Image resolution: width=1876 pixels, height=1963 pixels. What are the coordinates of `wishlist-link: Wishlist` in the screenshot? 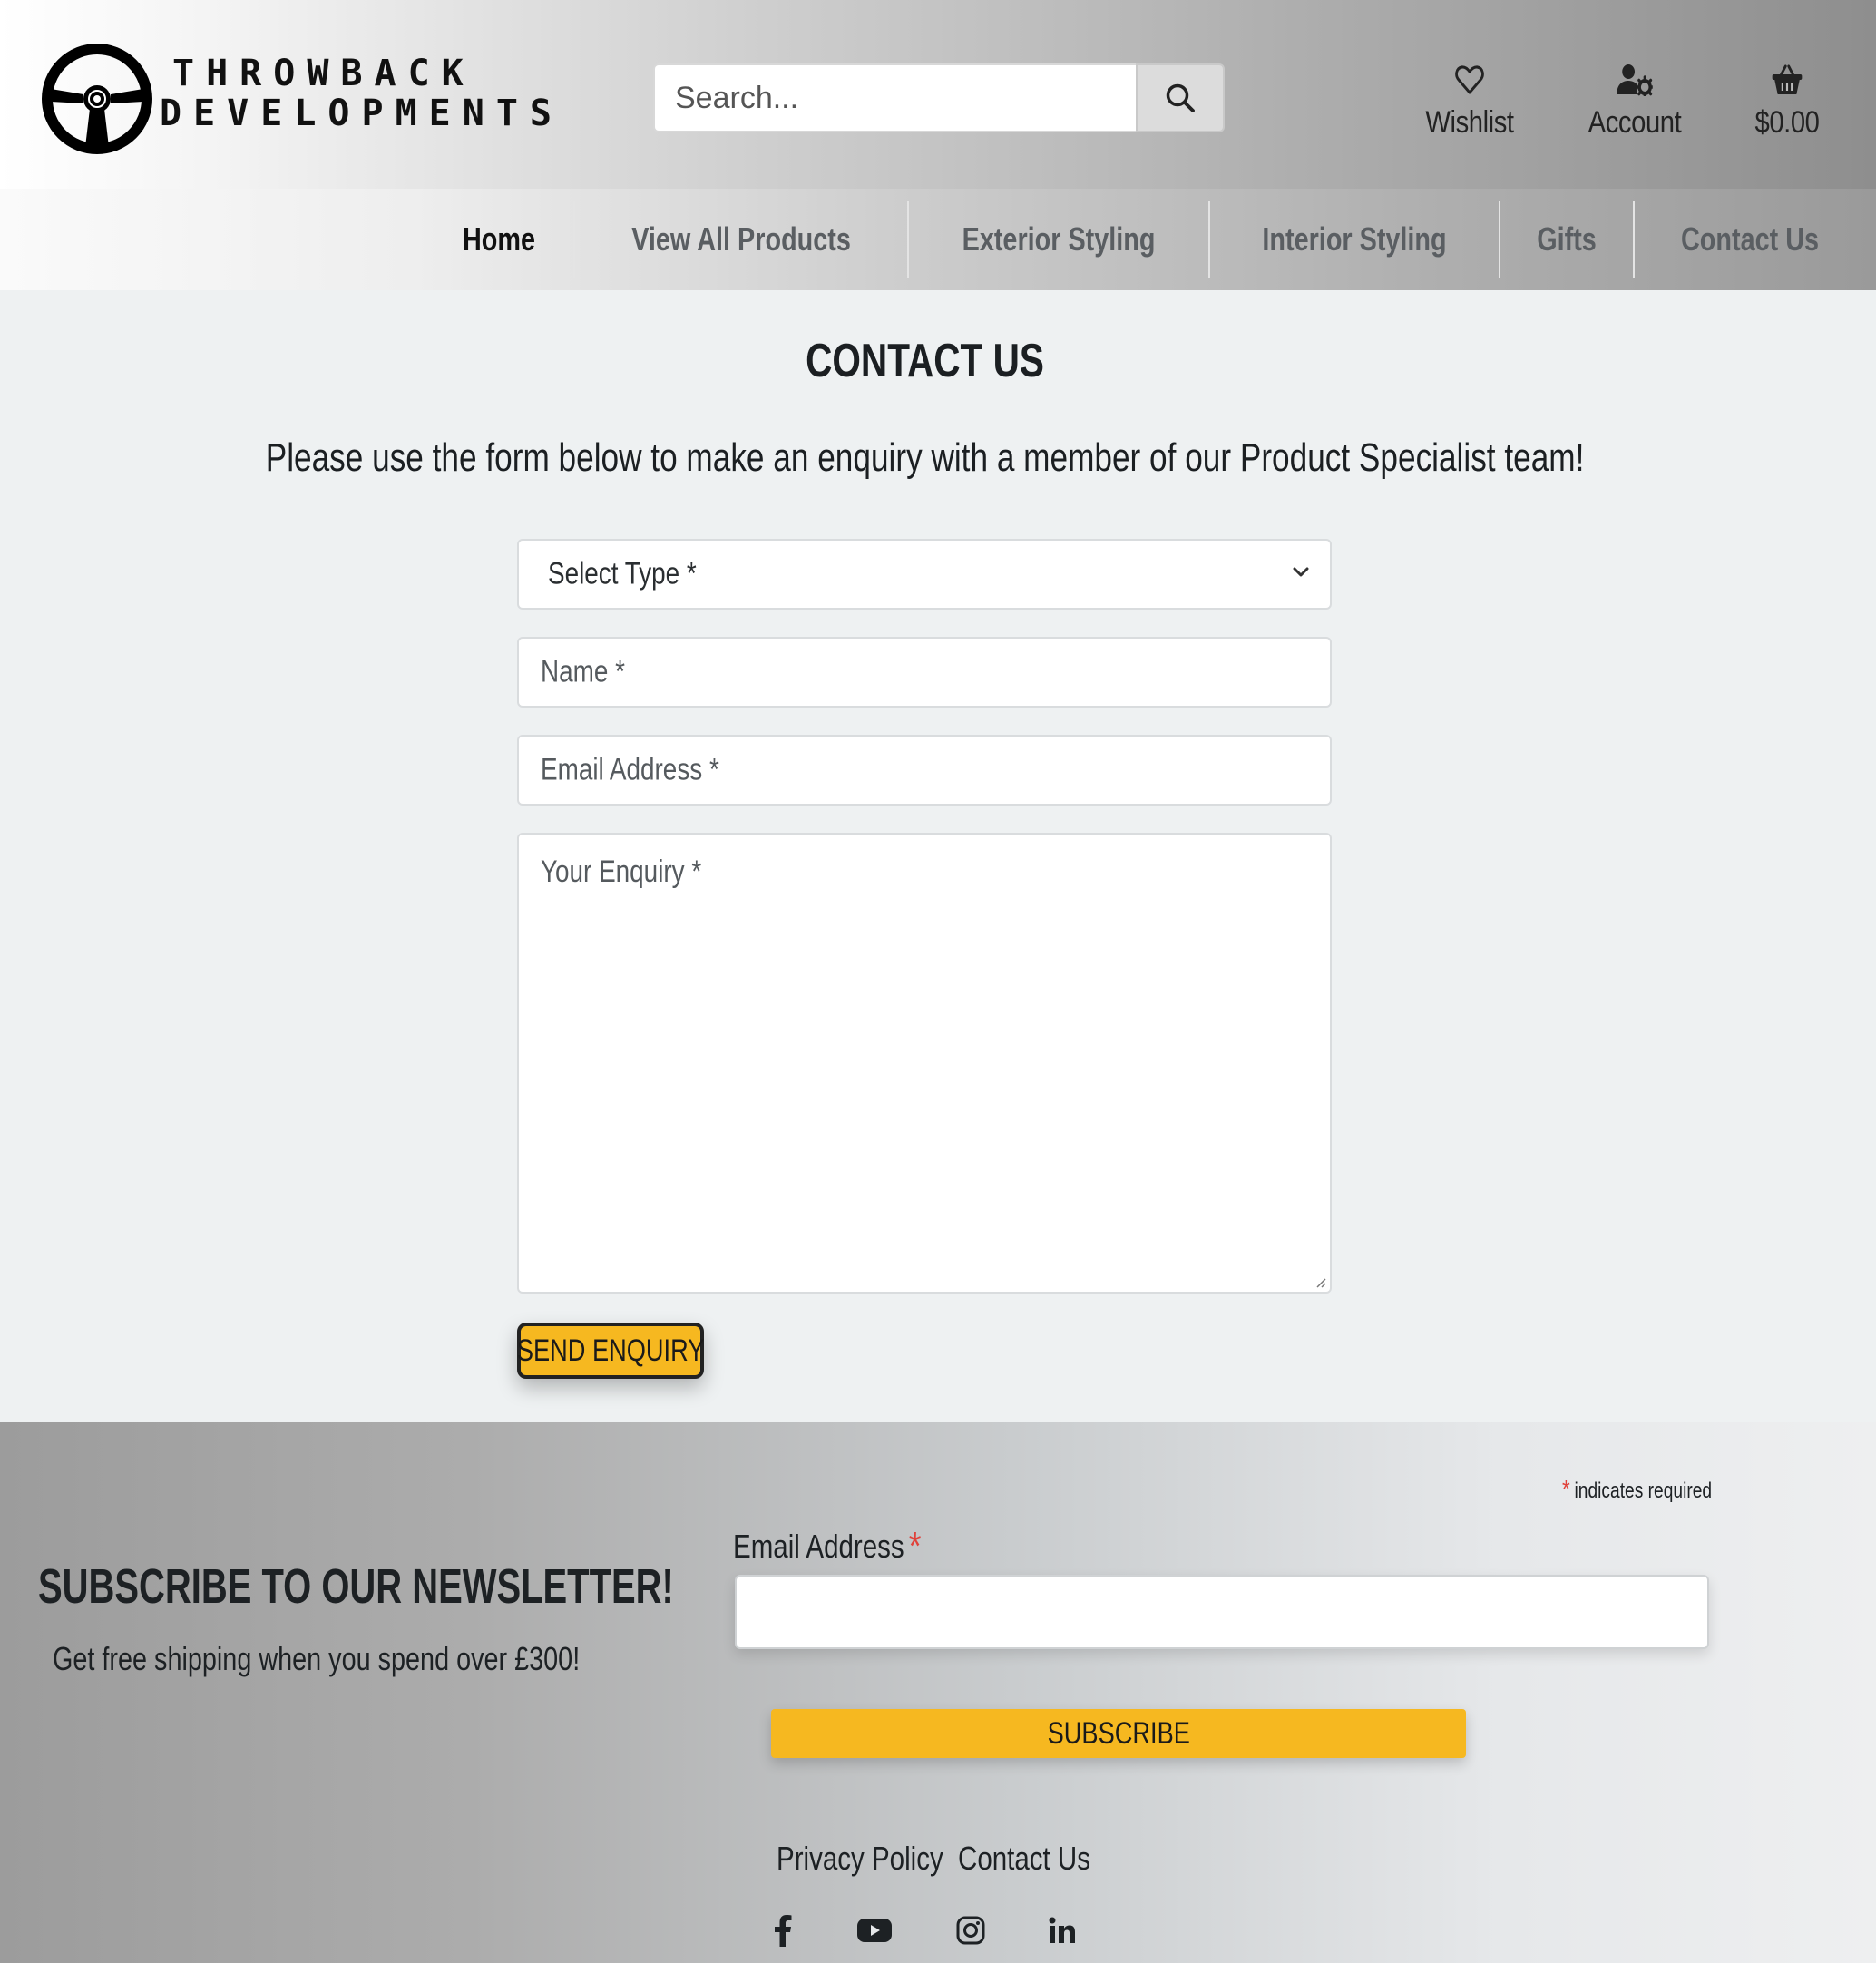 It's located at (1469, 106).